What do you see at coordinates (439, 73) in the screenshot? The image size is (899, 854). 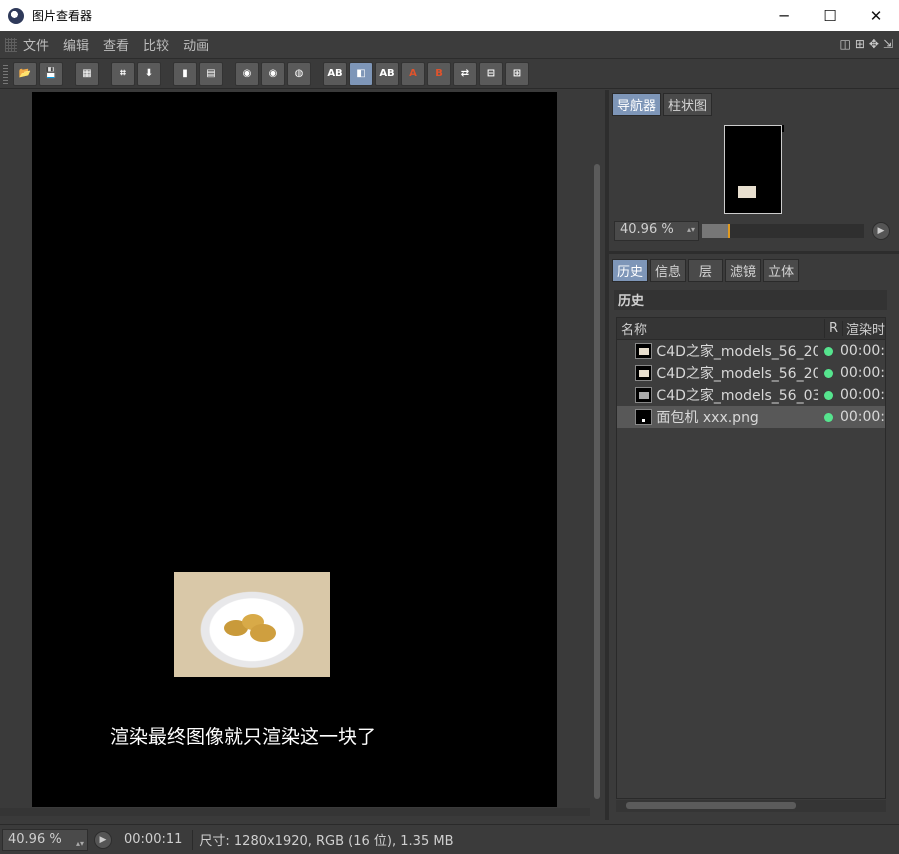 I see `set-b-icon: B` at bounding box center [439, 73].